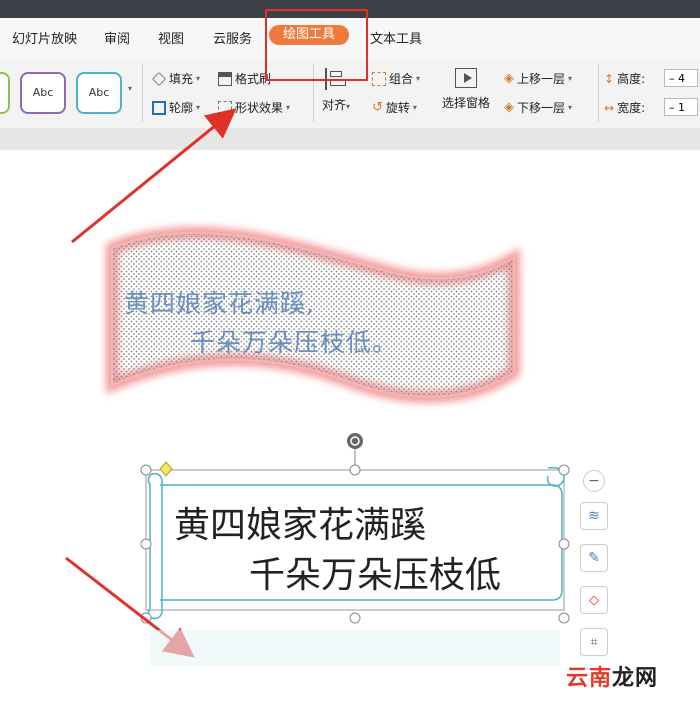 The height and width of the screenshot is (704, 700). What do you see at coordinates (589, 678) in the screenshot?
I see `watermark-part1: 云南` at bounding box center [589, 678].